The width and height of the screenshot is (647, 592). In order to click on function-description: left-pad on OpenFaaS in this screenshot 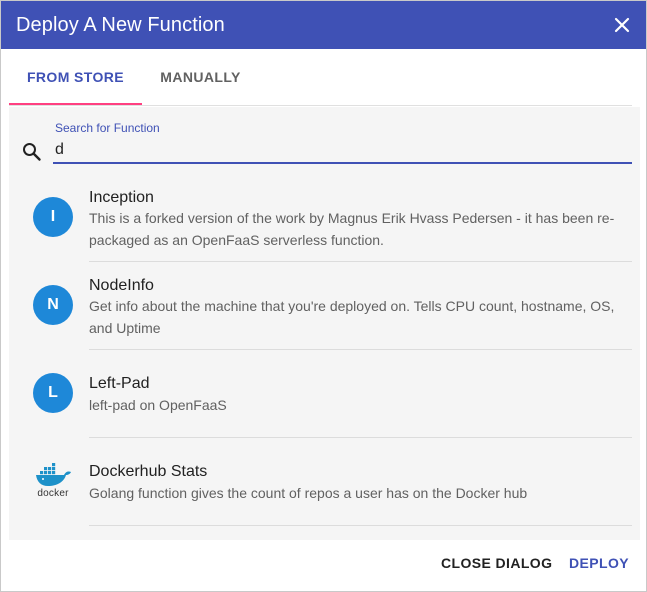, I will do `click(158, 405)`.